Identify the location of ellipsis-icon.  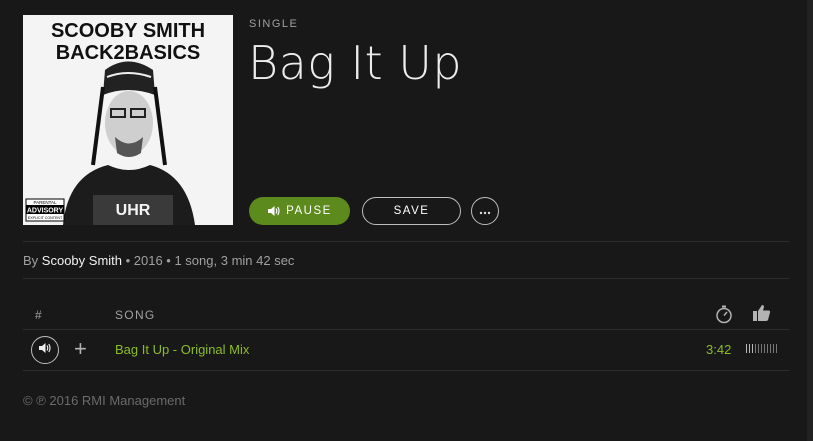
(485, 211).